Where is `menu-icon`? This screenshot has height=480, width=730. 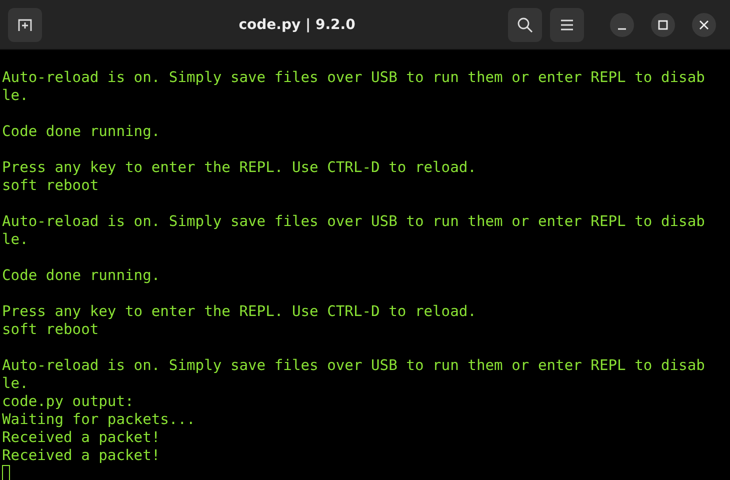
menu-icon is located at coordinates (567, 24).